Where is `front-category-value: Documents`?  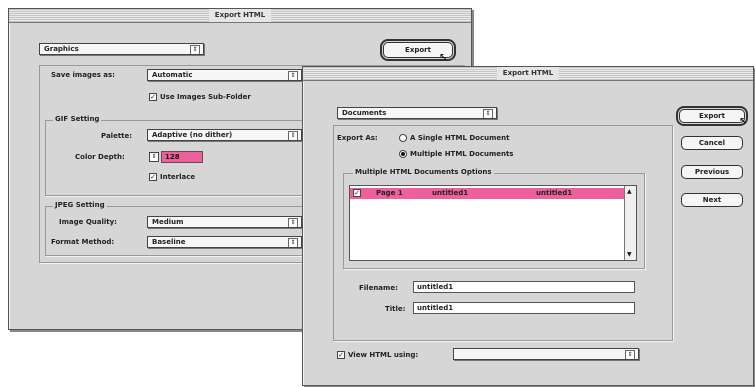 front-category-value: Documents is located at coordinates (364, 113).